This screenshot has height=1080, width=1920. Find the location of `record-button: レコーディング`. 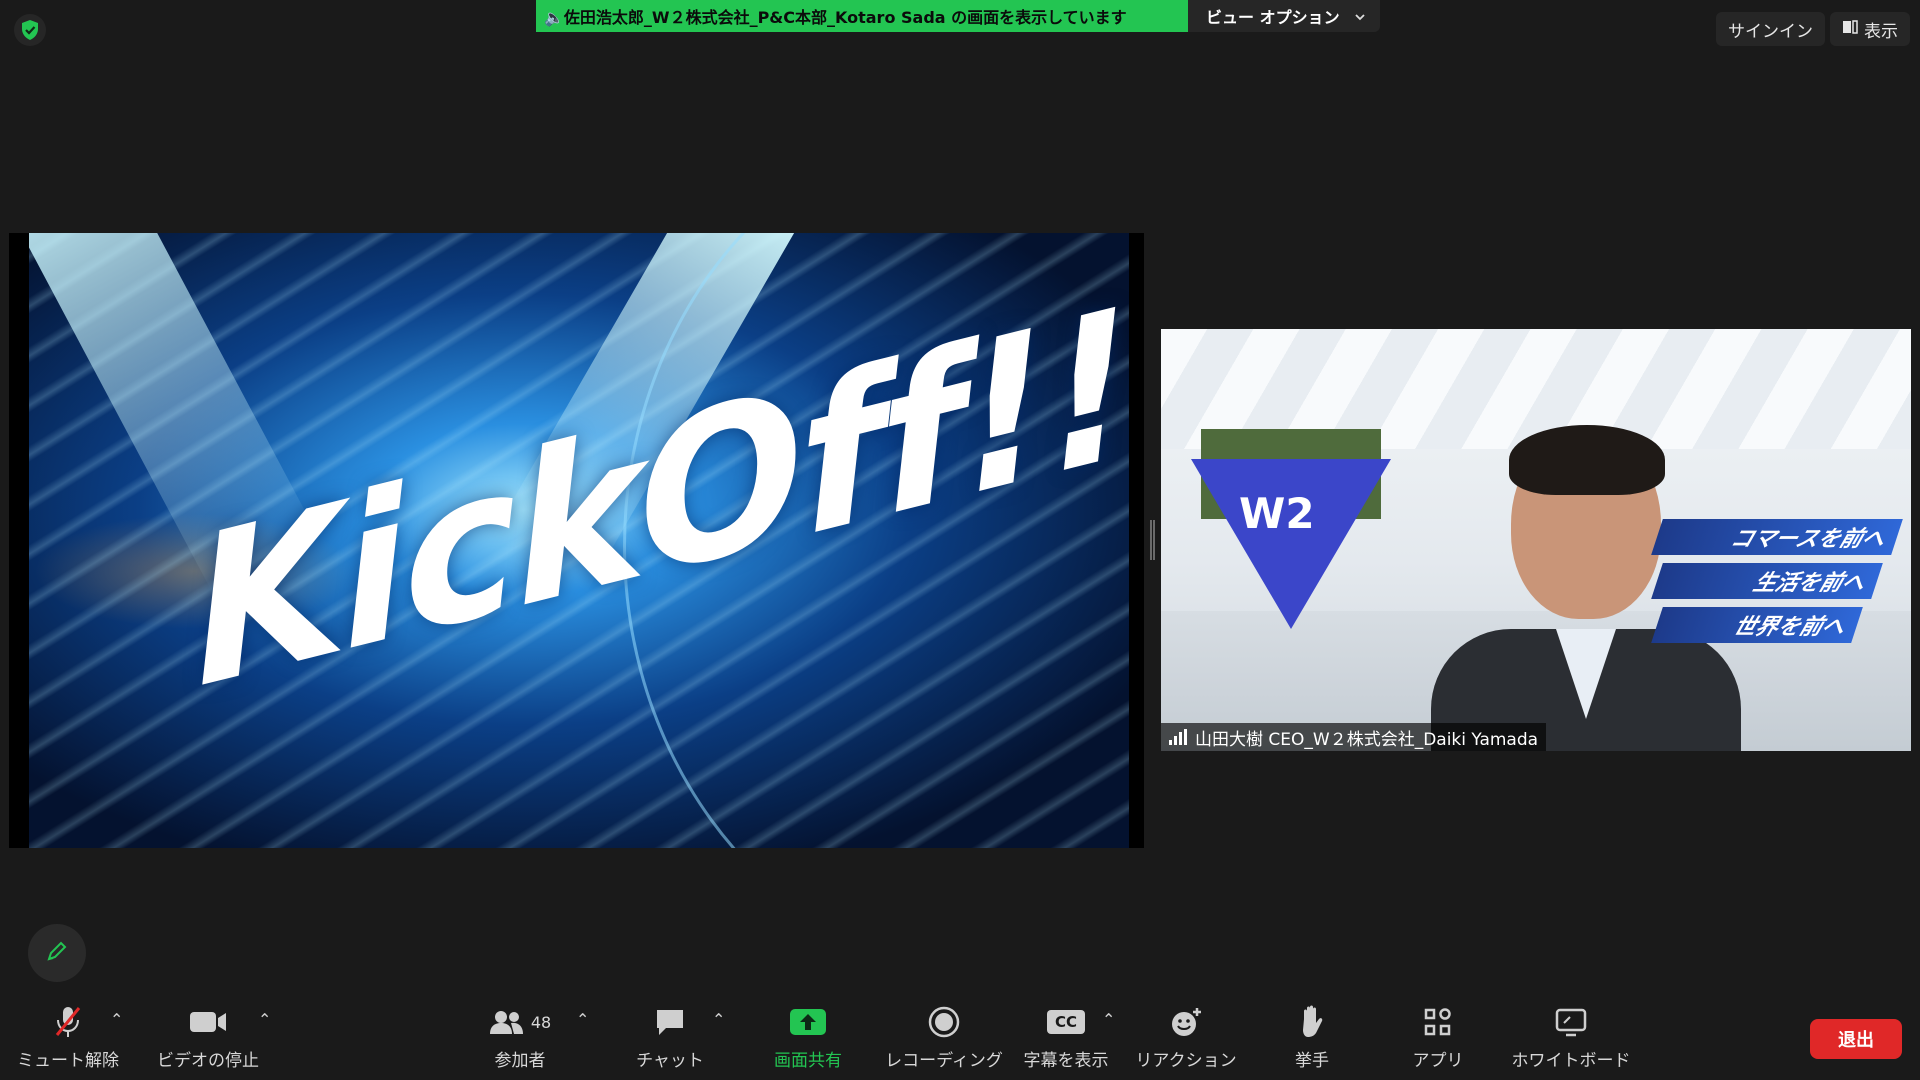

record-button: レコーディング is located at coordinates (944, 1040).